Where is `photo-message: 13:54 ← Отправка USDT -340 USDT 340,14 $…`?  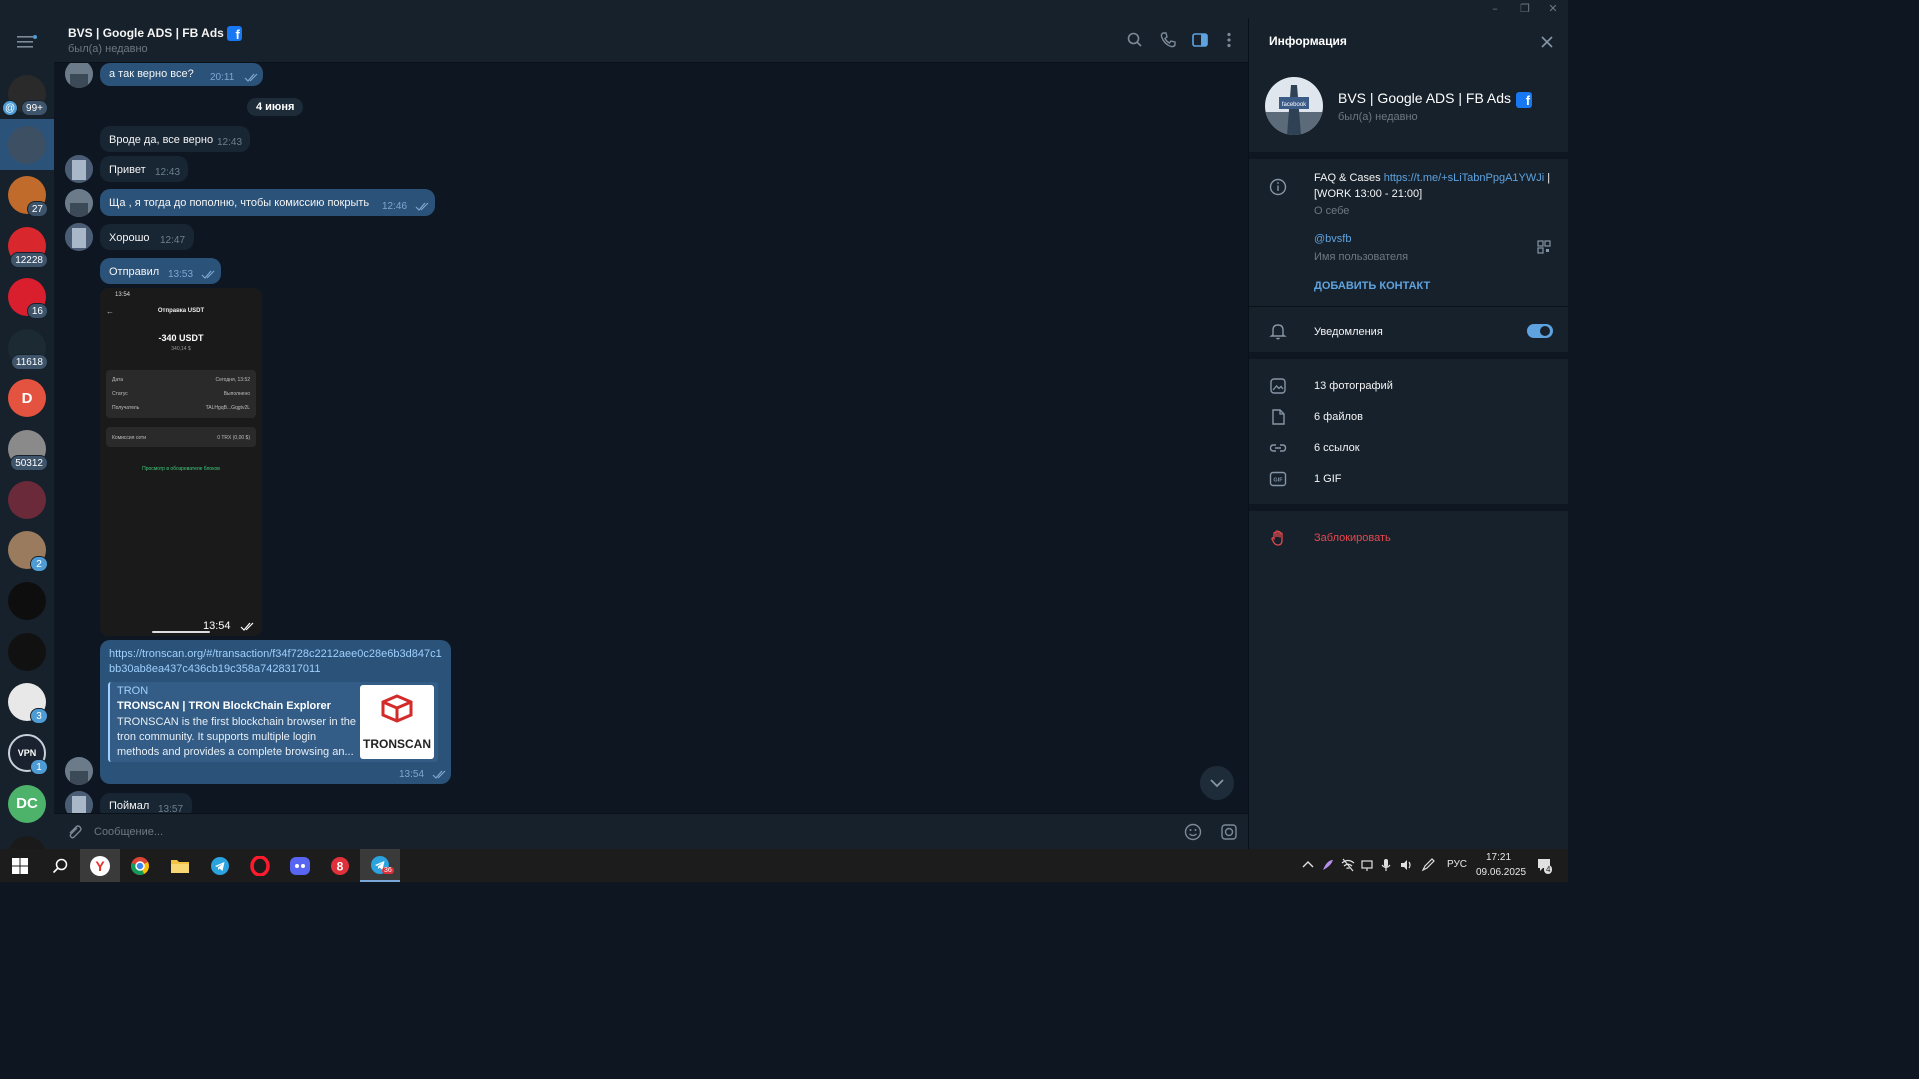
photo-message: 13:54 ← Отправка USDT -340 USDT 340,14 $… is located at coordinates (181, 462).